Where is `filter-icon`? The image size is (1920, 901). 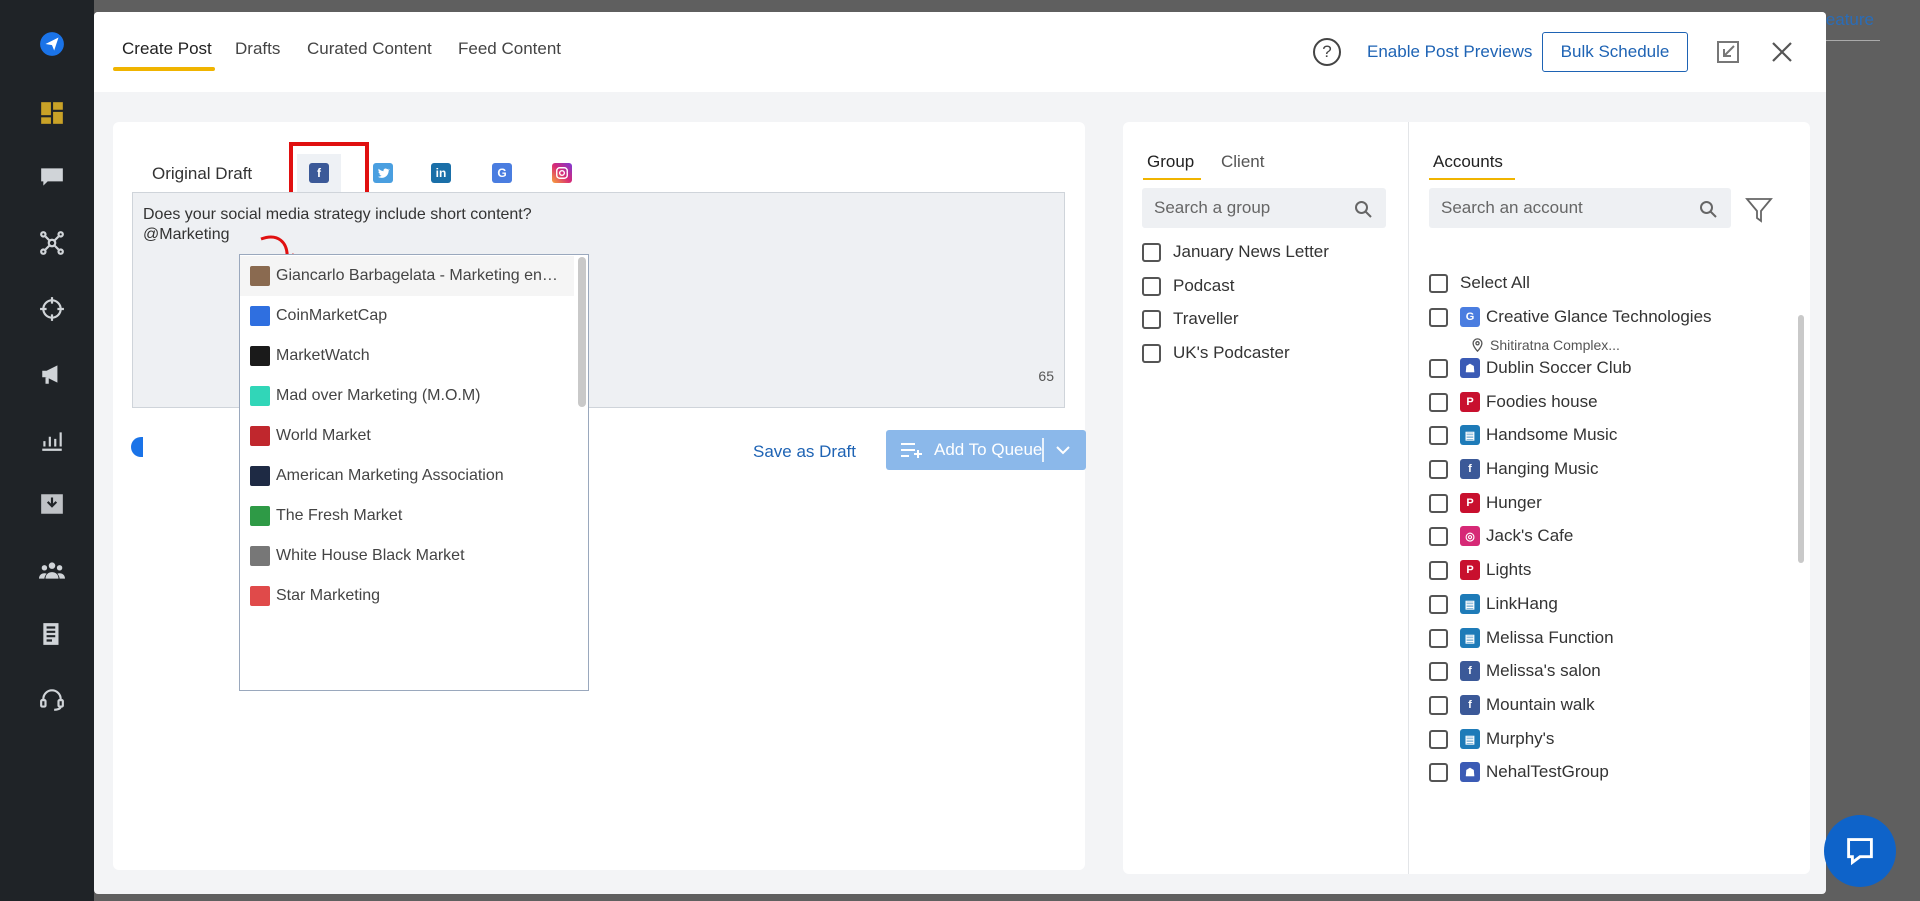
filter-icon is located at coordinates (1759, 210).